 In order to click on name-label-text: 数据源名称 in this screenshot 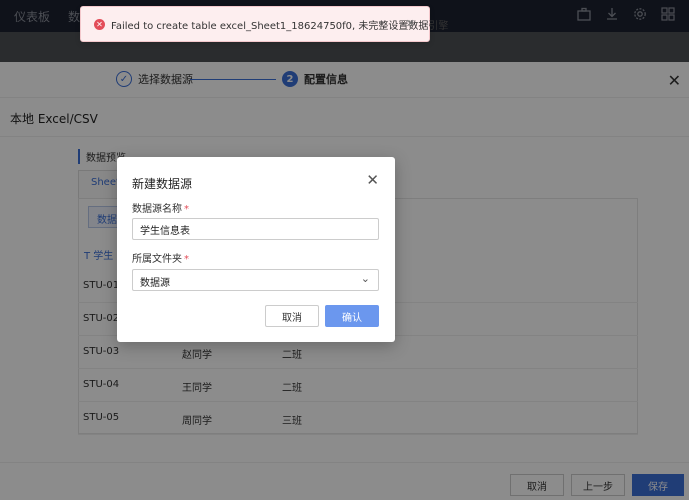, I will do `click(157, 209)`.